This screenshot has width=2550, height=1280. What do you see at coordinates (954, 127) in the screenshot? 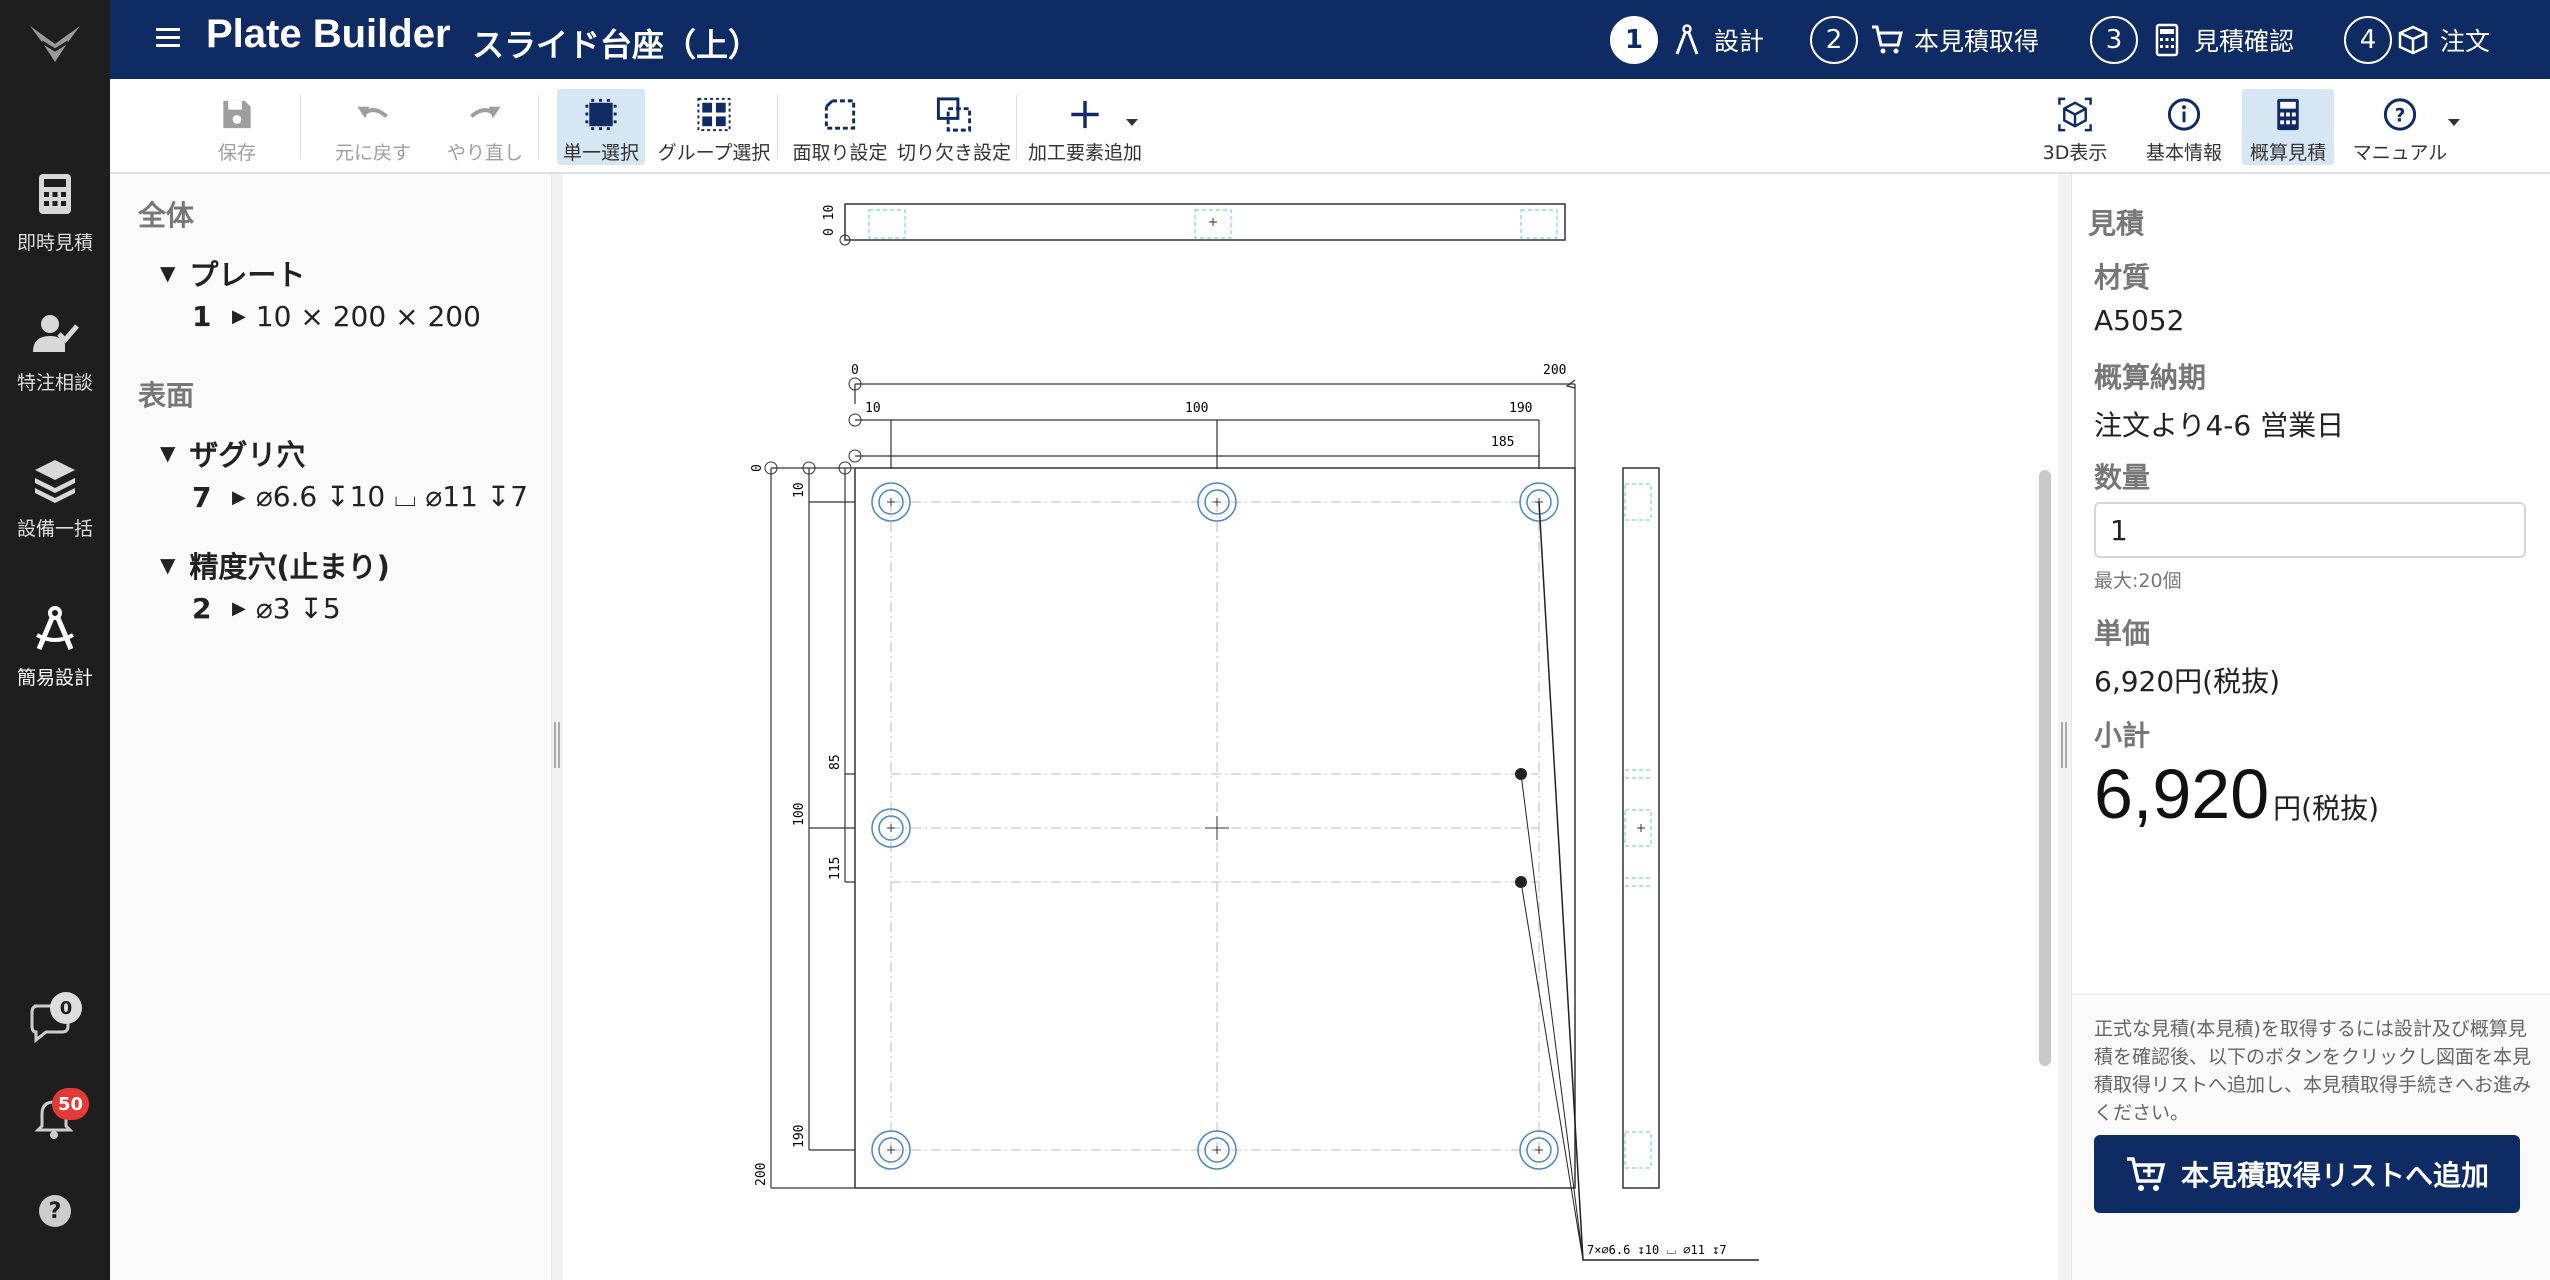
I see `notch-settings-button: 切り欠き設定` at bounding box center [954, 127].